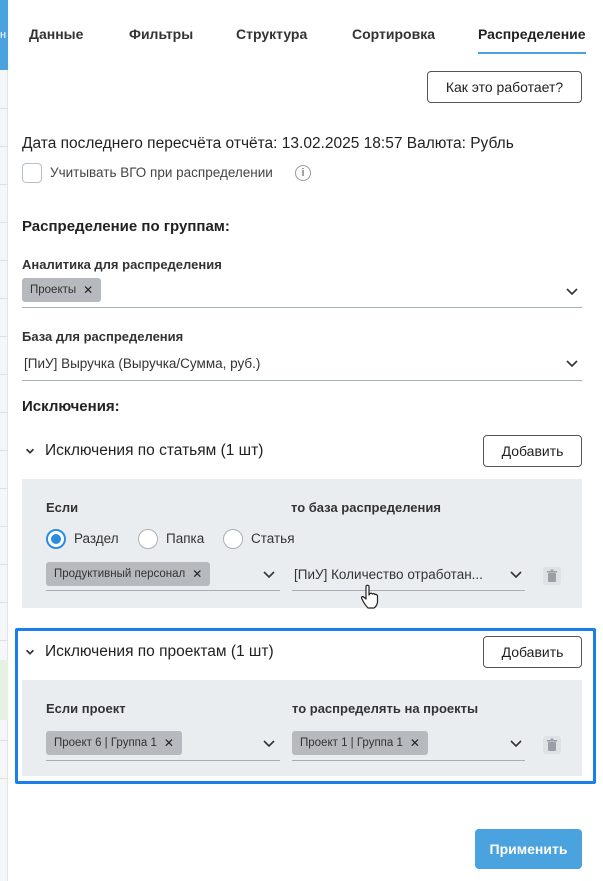 This screenshot has height=881, width=603. What do you see at coordinates (4, 690) in the screenshot?
I see `edge-row-highlight` at bounding box center [4, 690].